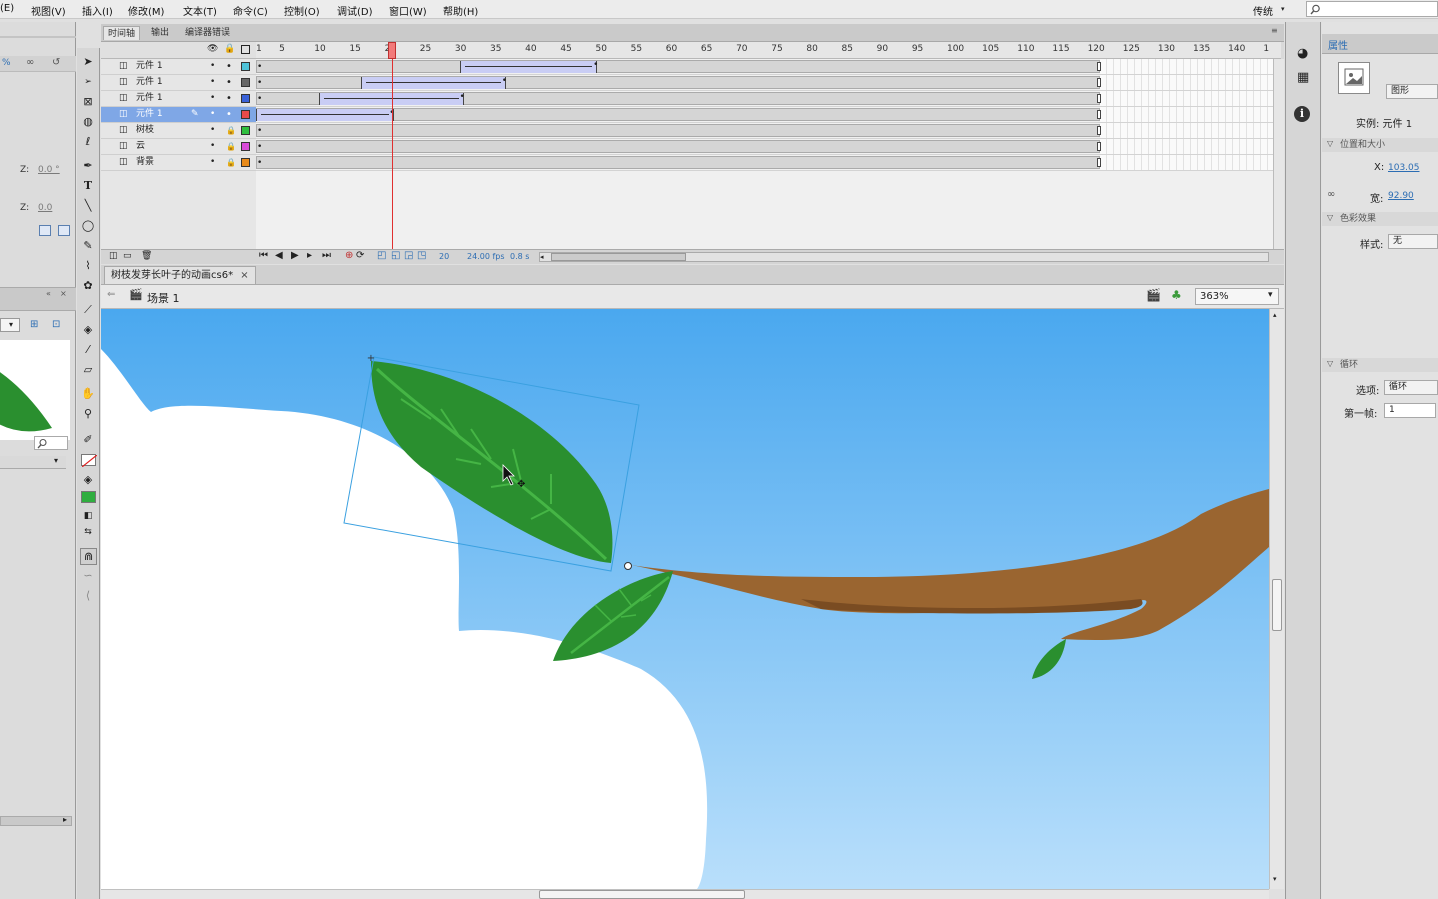 The width and height of the screenshot is (1438, 899). Describe the element at coordinates (408, 255) in the screenshot. I see `edit-multiple-frames-icon: ◲` at that location.